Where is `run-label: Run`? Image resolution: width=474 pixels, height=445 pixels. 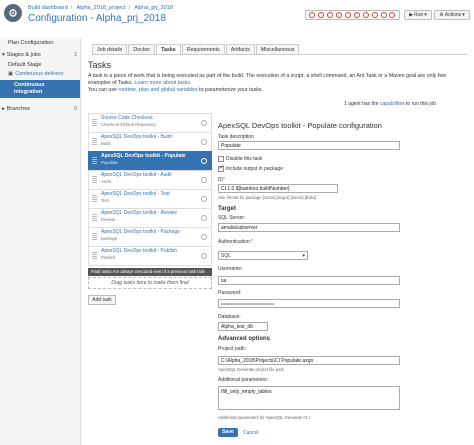 run-label: Run is located at coordinates (419, 15).